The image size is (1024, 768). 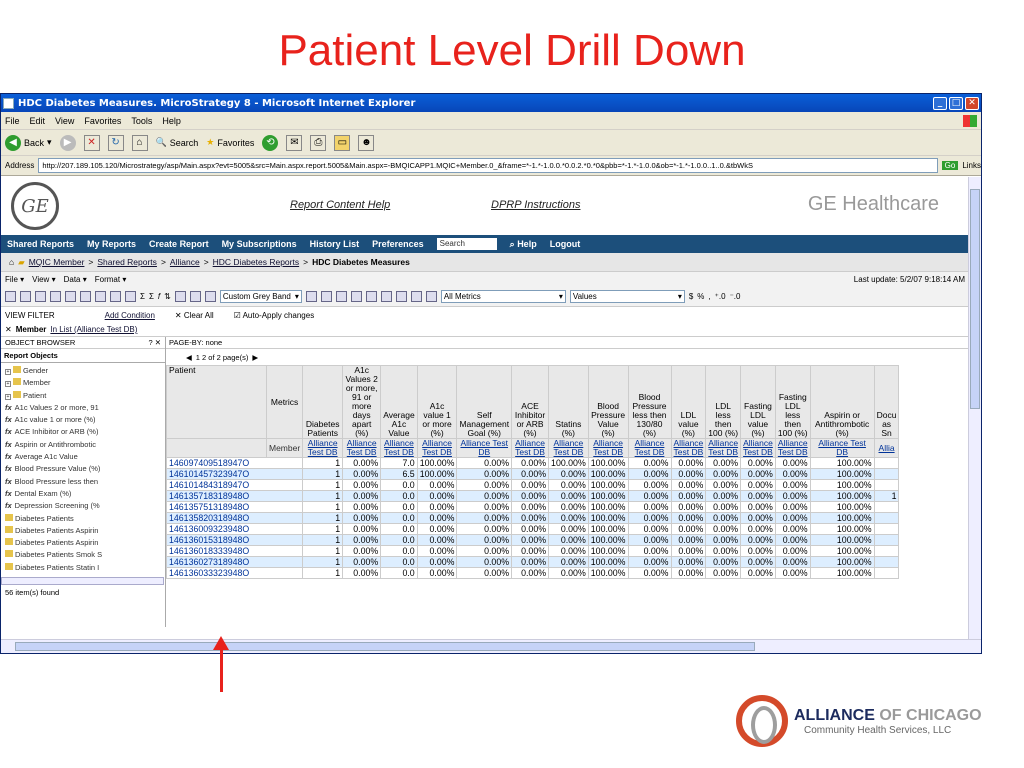 I want to click on nav-create-report: Create Report, so click(x=179, y=244).